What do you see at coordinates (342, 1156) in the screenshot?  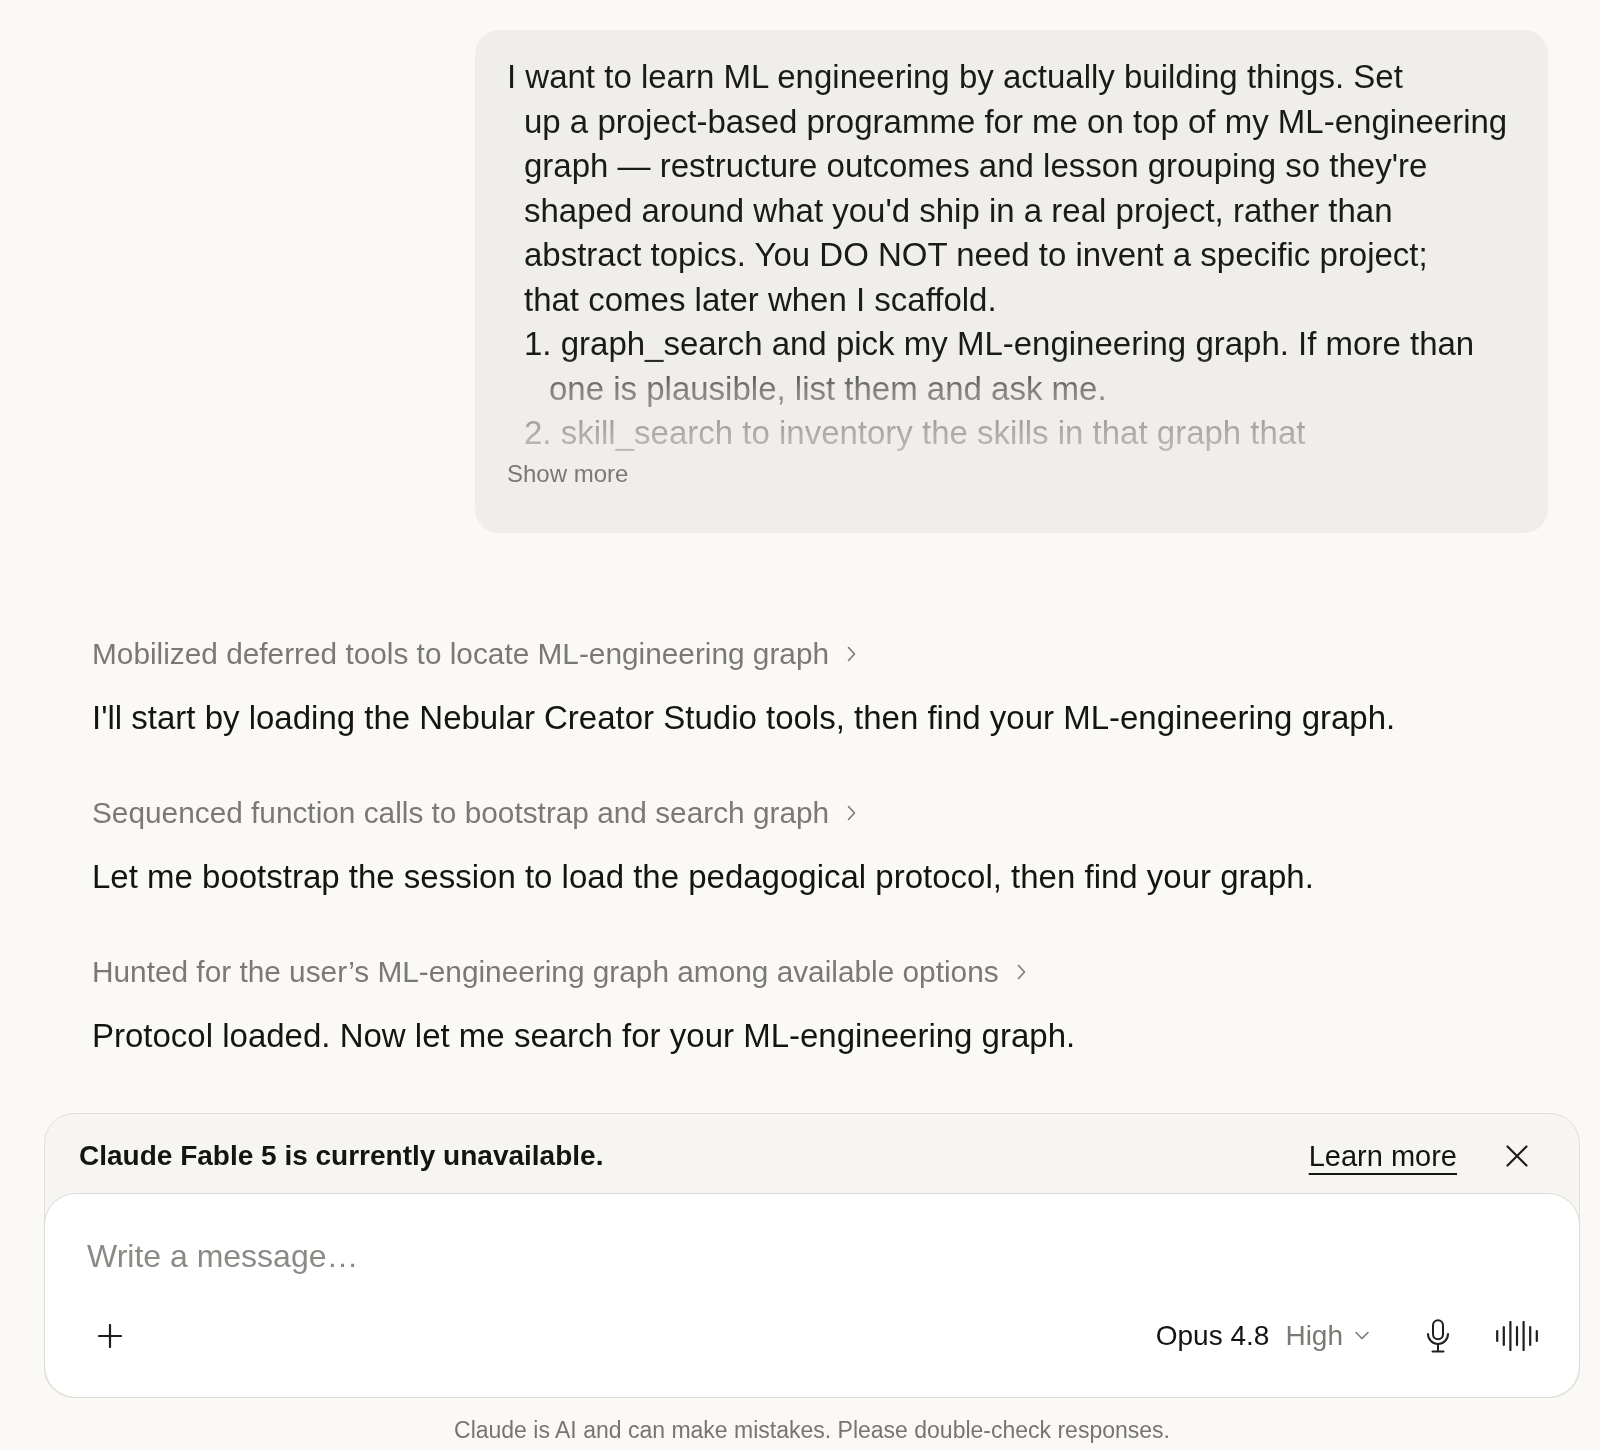 I see `notice-message: Claude Fable 5 is currently unavailable.` at bounding box center [342, 1156].